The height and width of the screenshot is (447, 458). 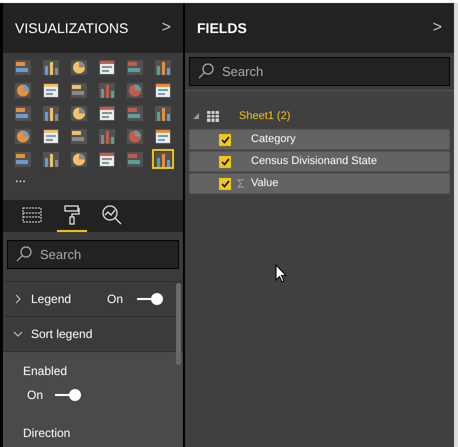 What do you see at coordinates (51, 299) in the screenshot?
I see `section-label: Legend` at bounding box center [51, 299].